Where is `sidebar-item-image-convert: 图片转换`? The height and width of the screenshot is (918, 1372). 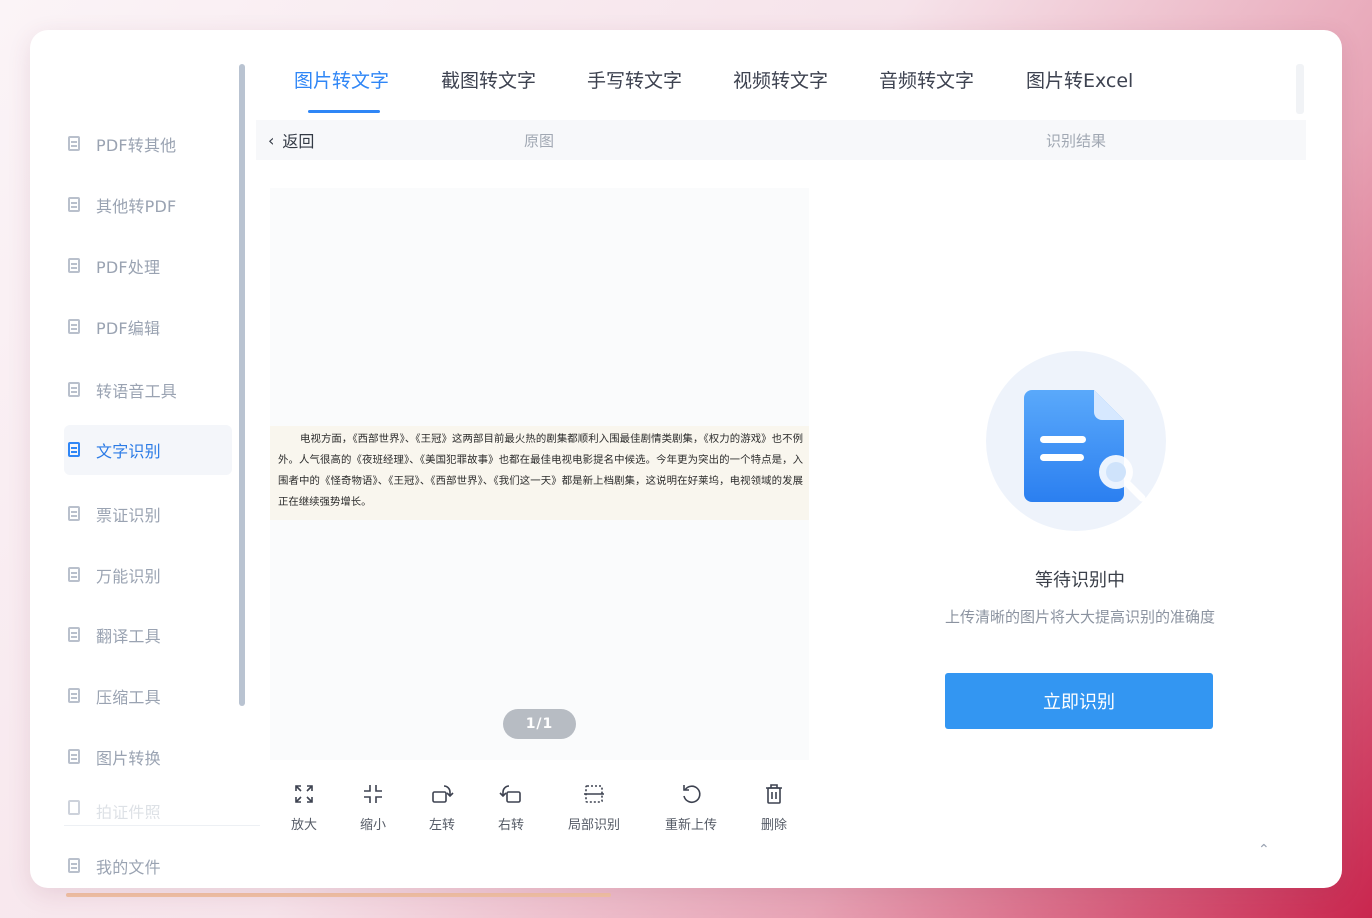
sidebar-item-image-convert: 图片转换 is located at coordinates (148, 757).